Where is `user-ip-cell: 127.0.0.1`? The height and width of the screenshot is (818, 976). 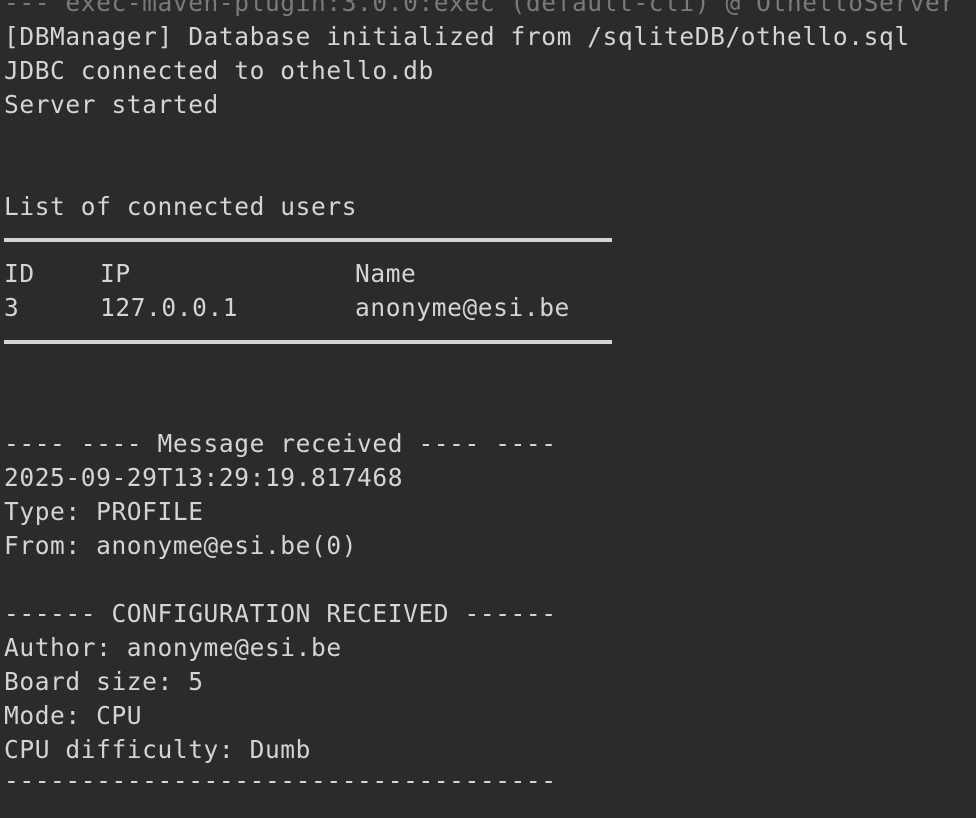 user-ip-cell: 127.0.0.1 is located at coordinates (169, 307).